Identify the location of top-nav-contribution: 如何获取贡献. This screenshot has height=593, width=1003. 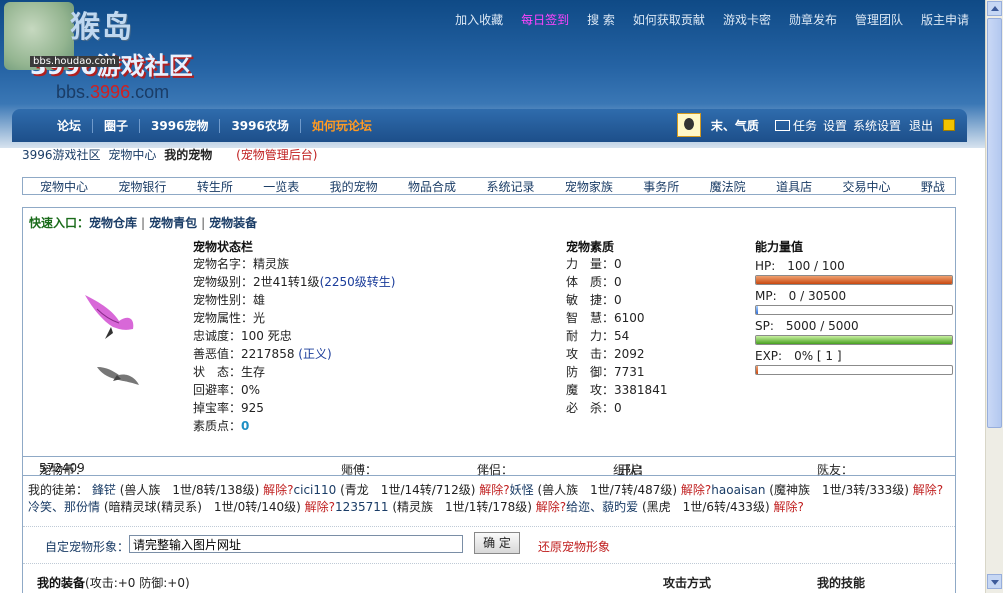
(669, 19).